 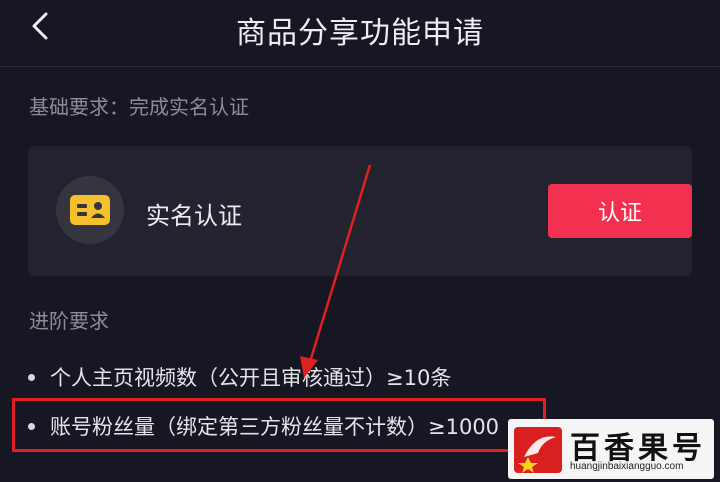 I want to click on watermark-logo, so click(x=538, y=450).